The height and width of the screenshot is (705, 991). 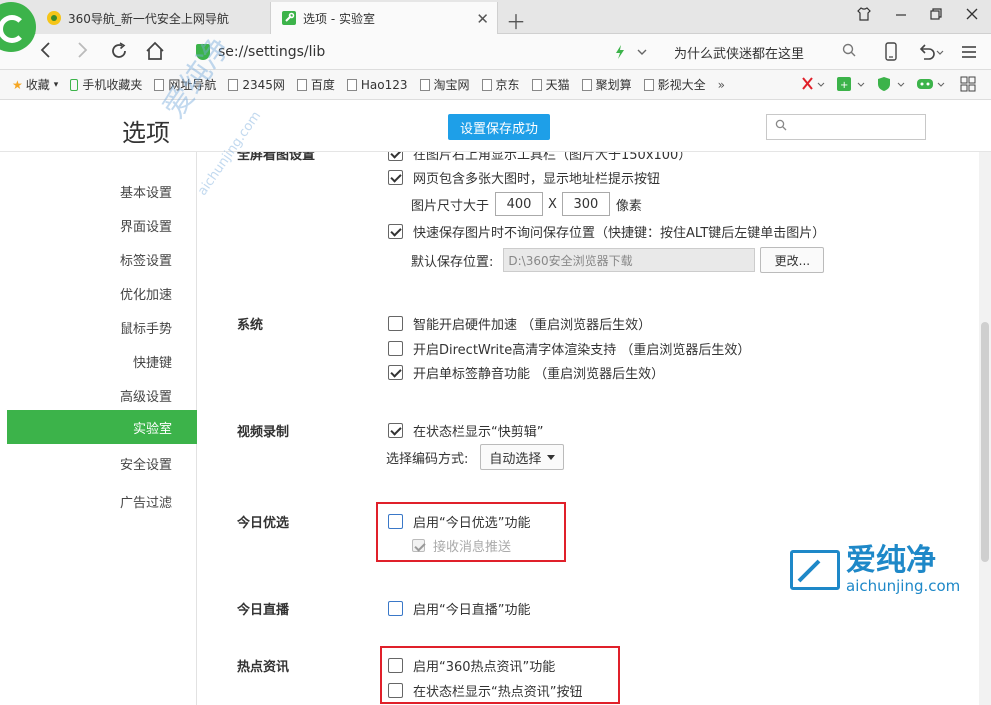 I want to click on bookmark-item: 百度, so click(x=315, y=84).